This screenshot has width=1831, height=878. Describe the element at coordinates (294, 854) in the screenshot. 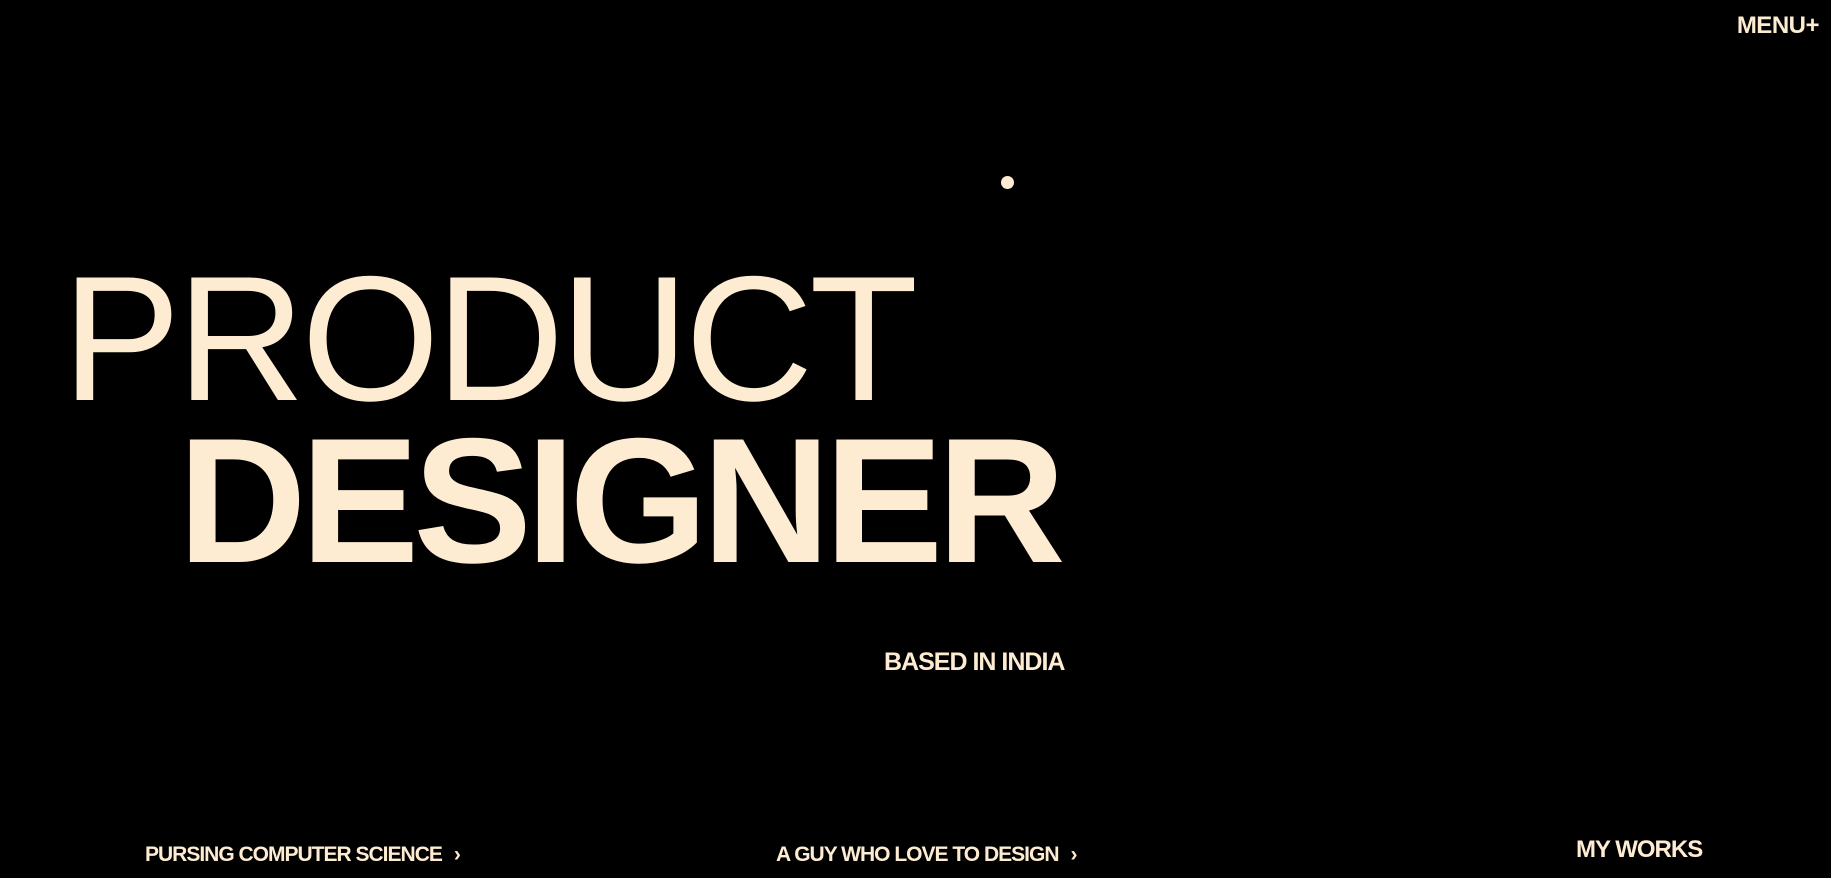

I see `education-link-label: PURSING COMPUTER SCIENCE` at that location.